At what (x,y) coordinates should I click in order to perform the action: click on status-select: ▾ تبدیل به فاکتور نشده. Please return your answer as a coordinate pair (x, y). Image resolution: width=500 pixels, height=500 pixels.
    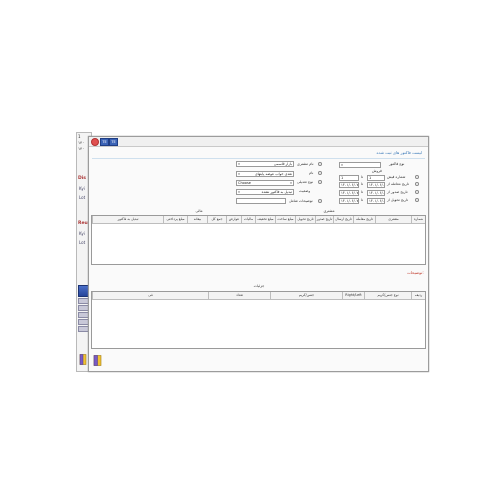
    Looking at the image, I should click on (265, 192).